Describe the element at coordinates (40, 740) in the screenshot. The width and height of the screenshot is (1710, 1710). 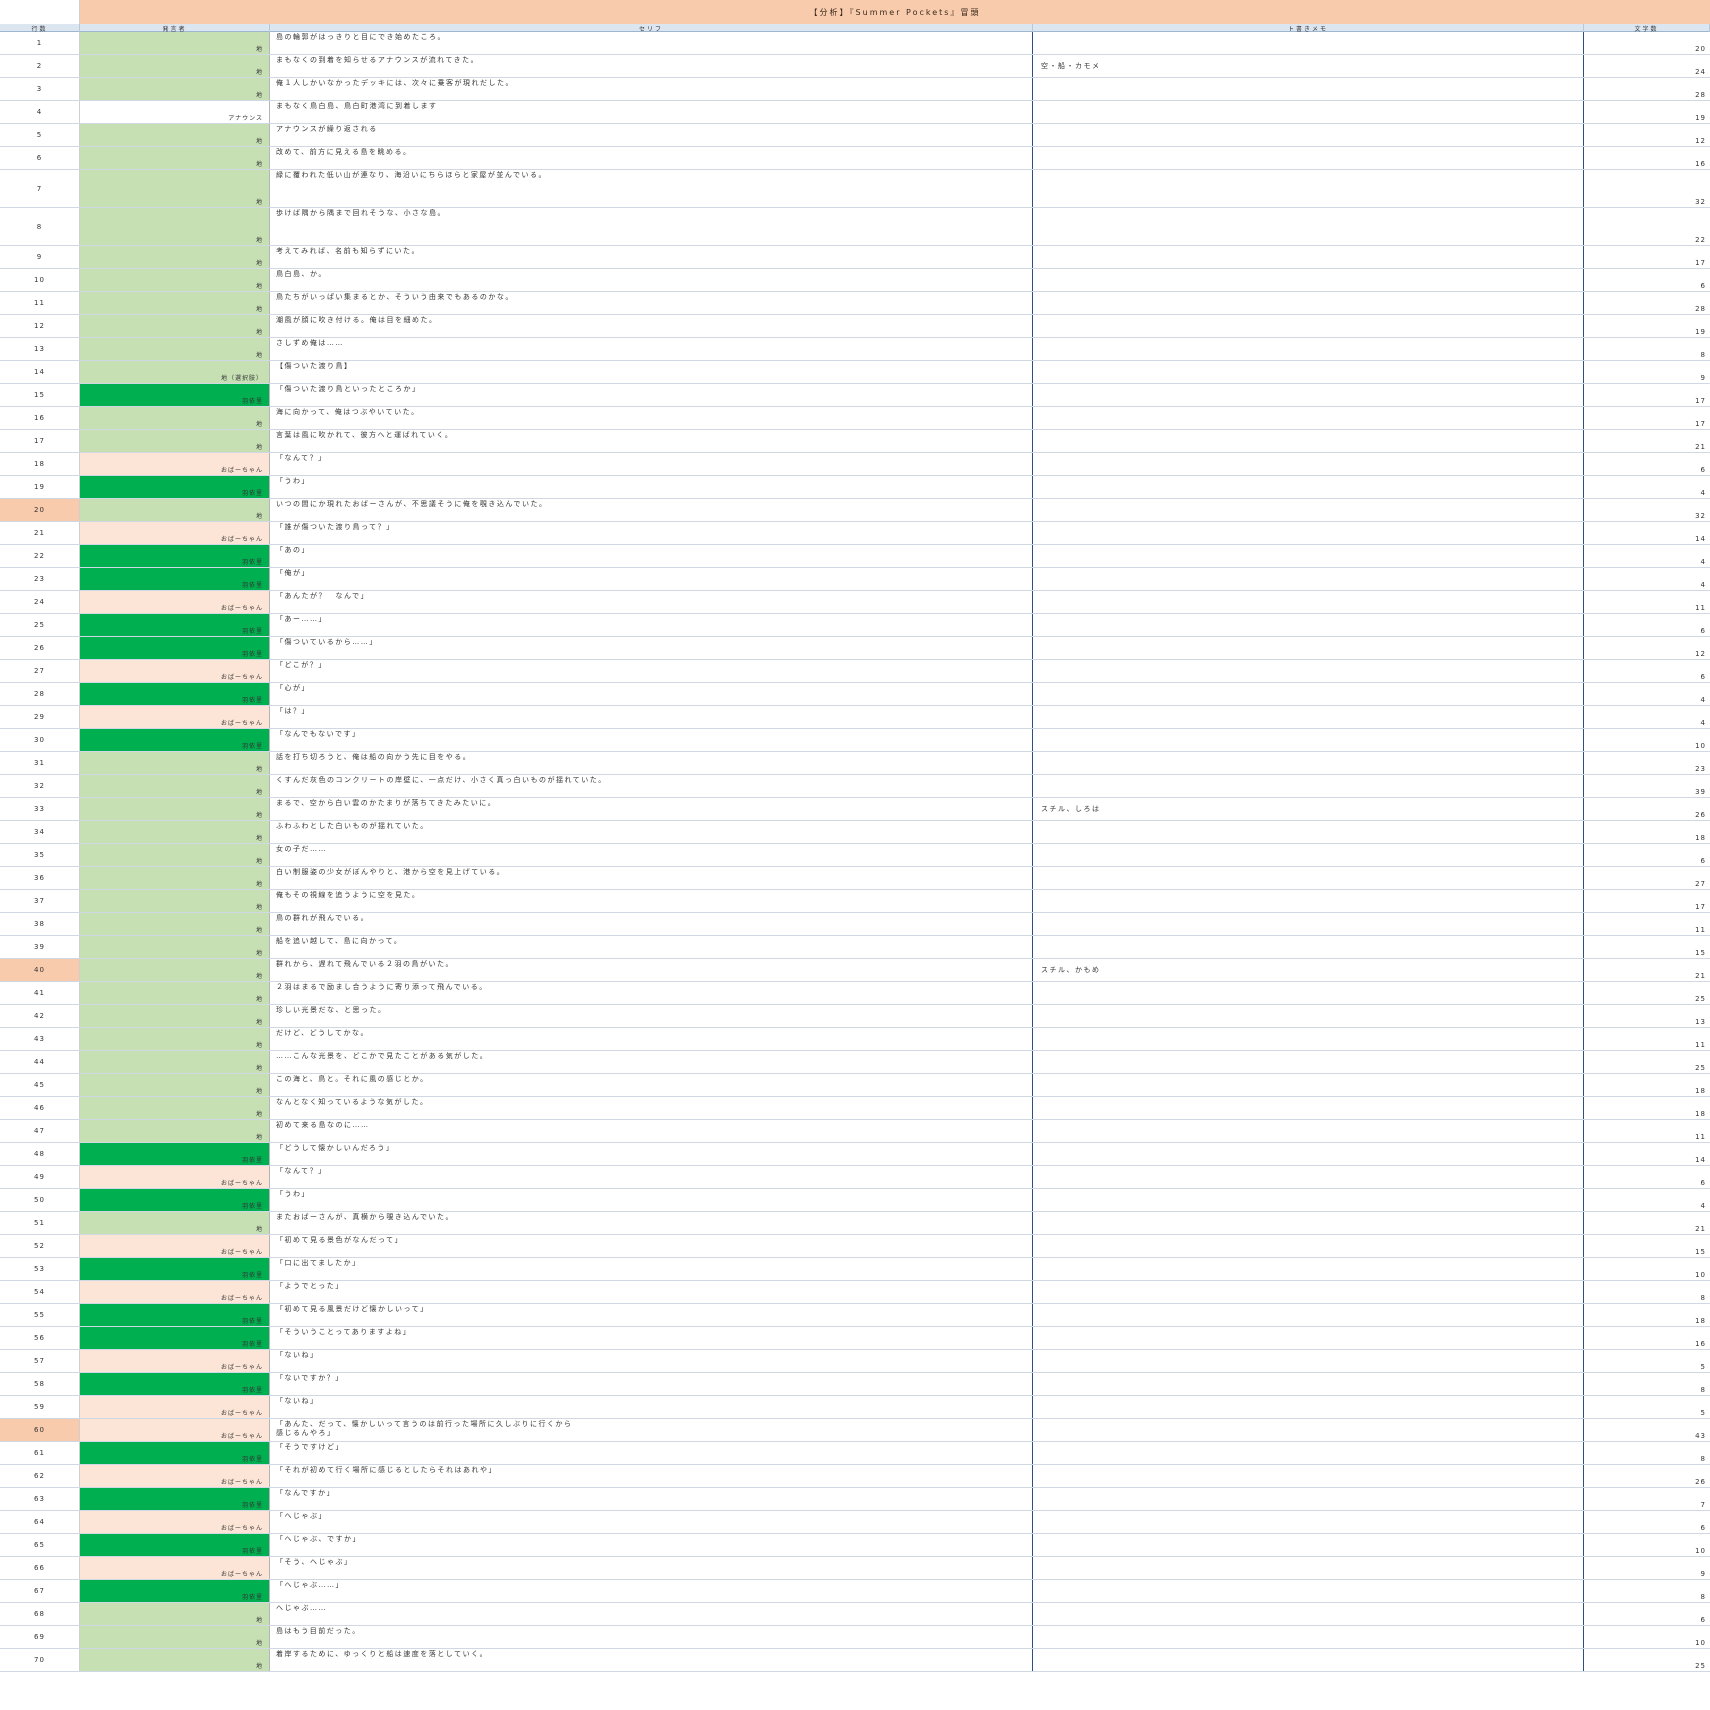
I see `row-number-cell: 30` at that location.